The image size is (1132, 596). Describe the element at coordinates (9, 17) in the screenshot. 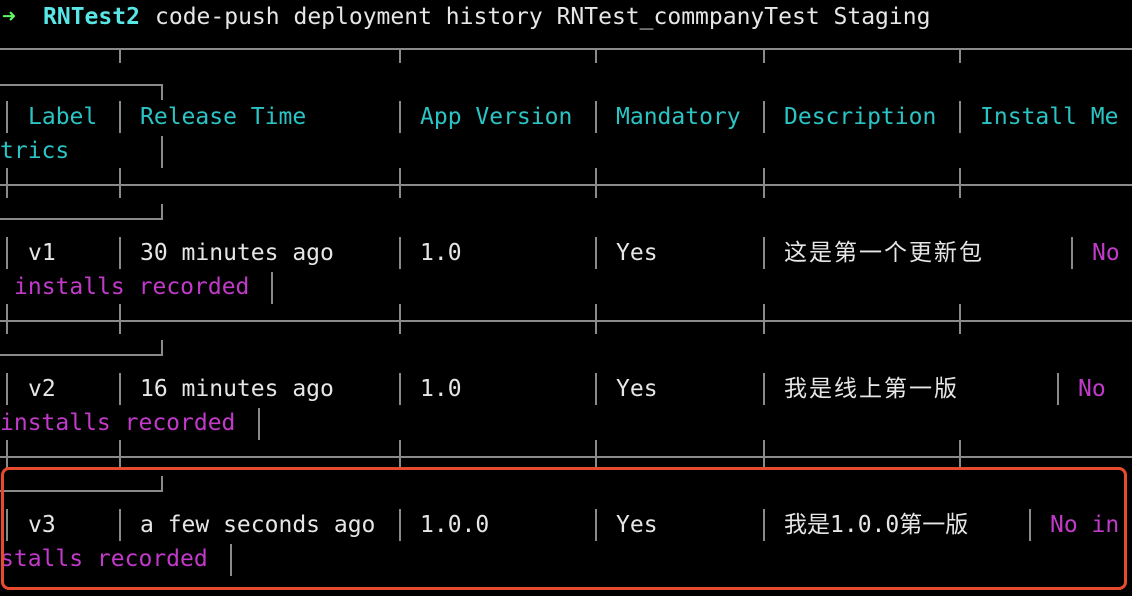

I see `prompt-arrow-icon: ➜` at that location.